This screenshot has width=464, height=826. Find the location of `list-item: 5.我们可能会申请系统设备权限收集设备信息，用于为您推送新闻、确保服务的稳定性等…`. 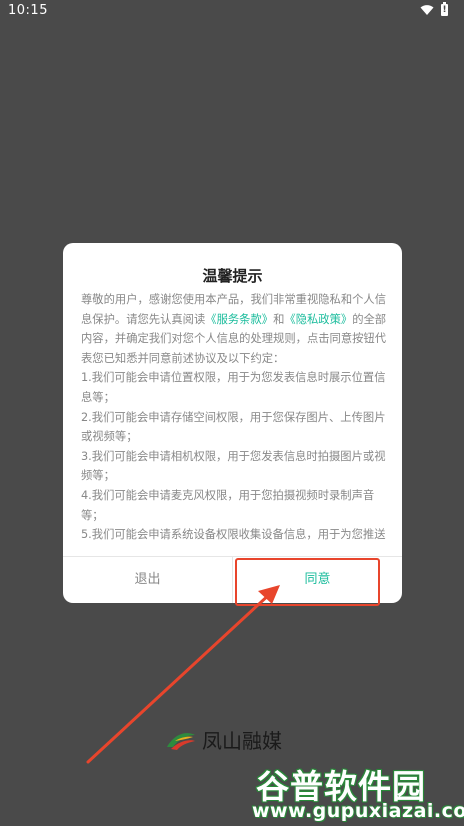

list-item: 5.我们可能会申请系统设备权限收集设备信息，用于为您推送新闻、确保服务的稳定性等… is located at coordinates (233, 535).